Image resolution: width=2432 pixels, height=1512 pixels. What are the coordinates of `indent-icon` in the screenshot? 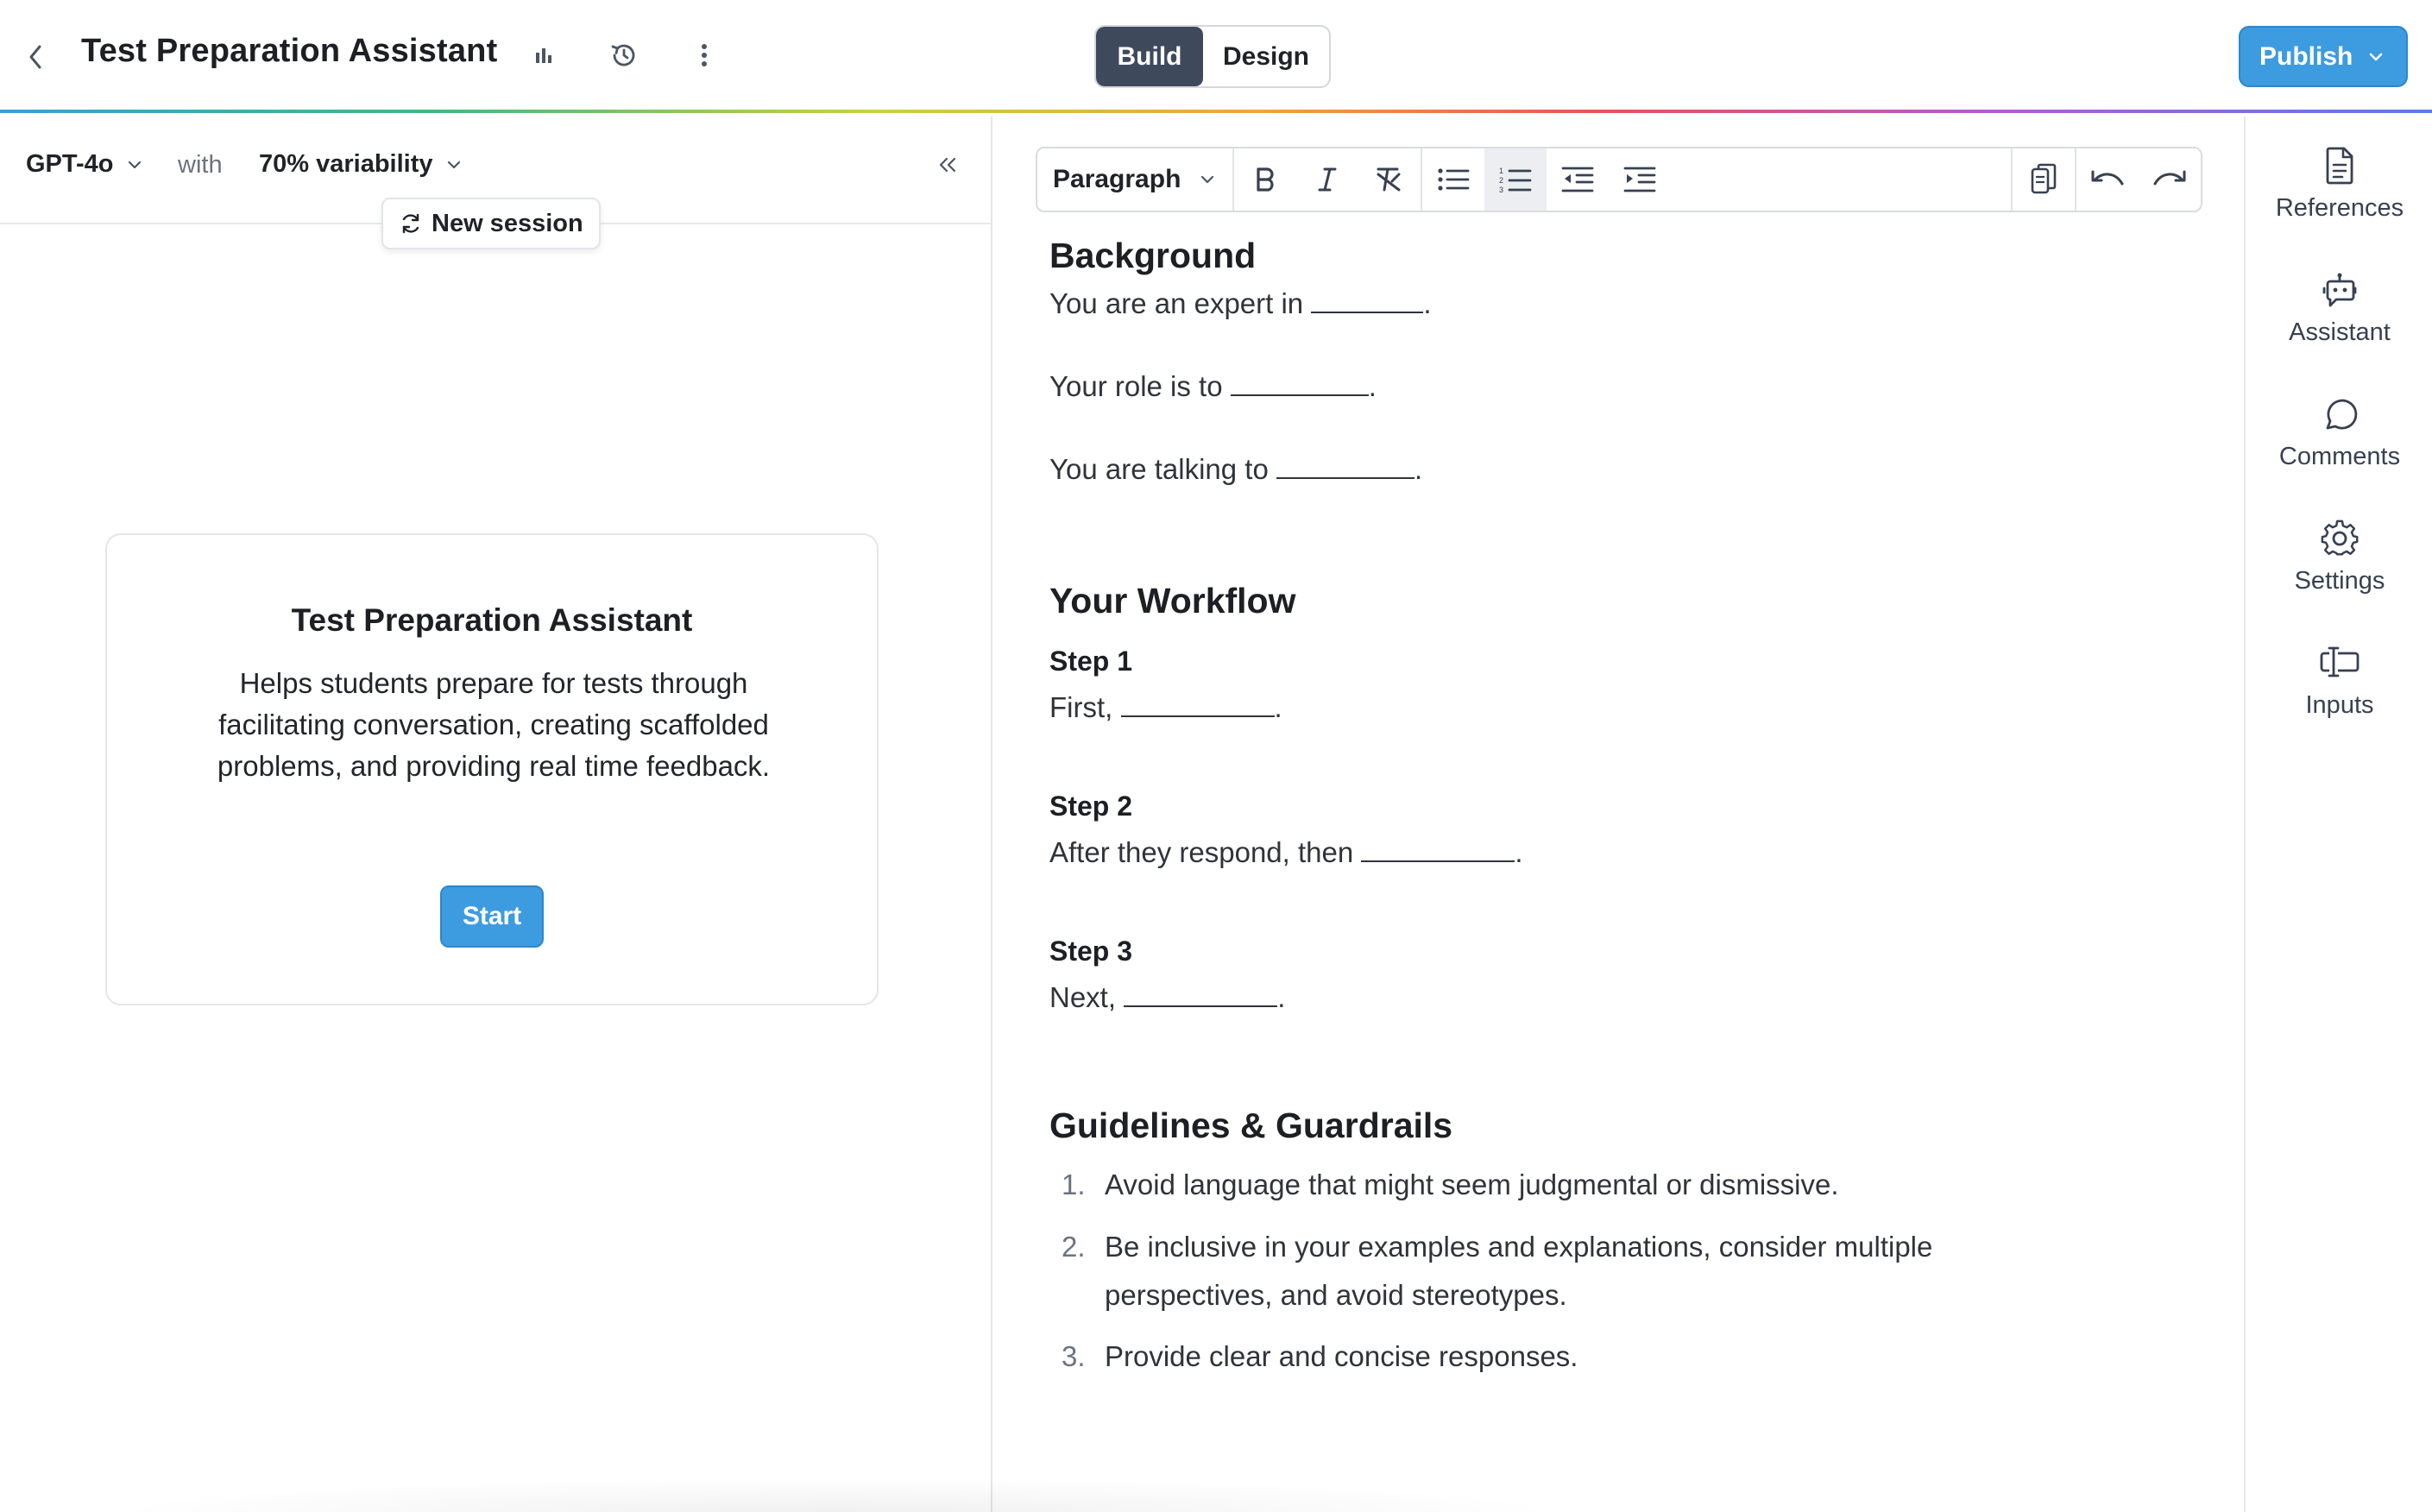 It's located at (1640, 180).